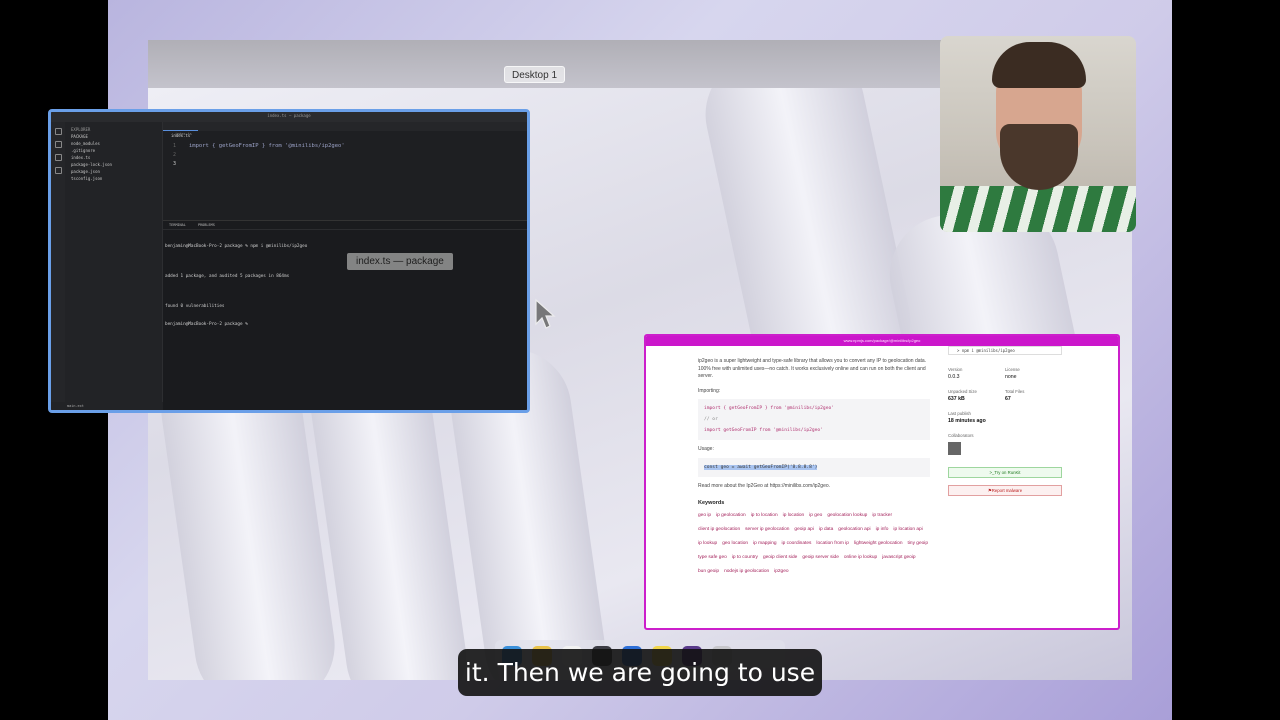  Describe the element at coordinates (113, 136) in the screenshot. I see `folder-package: PACKAGE` at that location.